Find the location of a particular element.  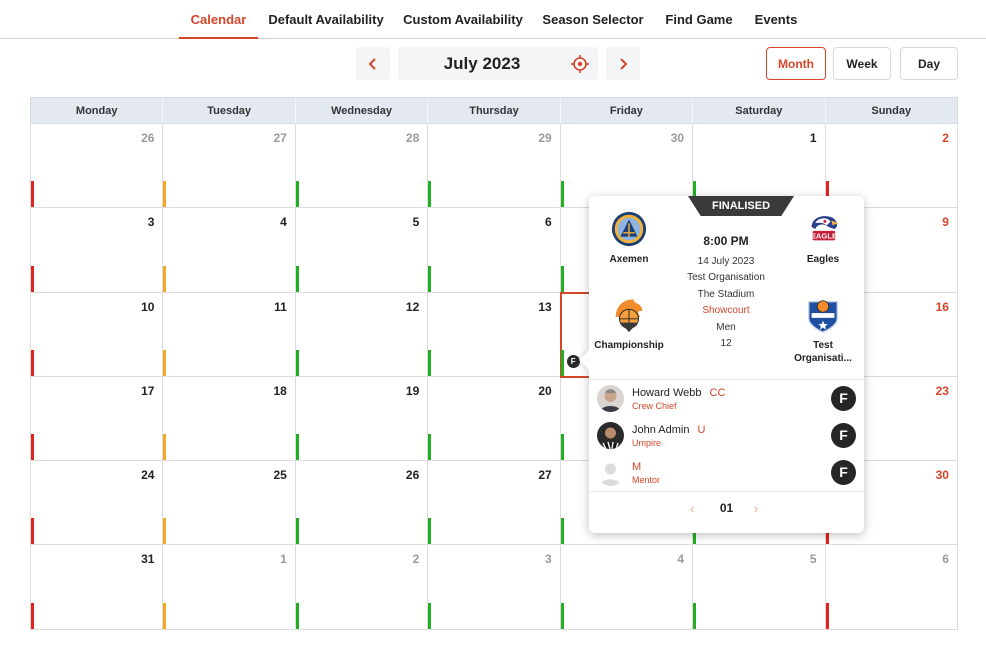

month-label: July 2023 is located at coordinates (482, 63).